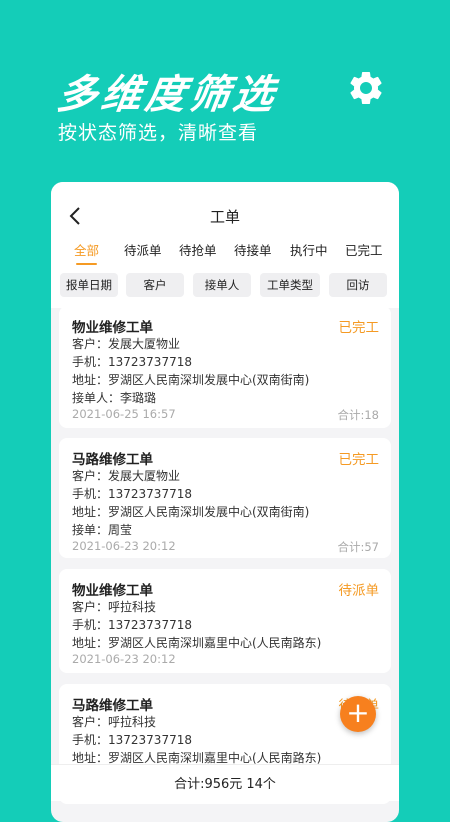 The height and width of the screenshot is (822, 450). Describe the element at coordinates (86, 252) in the screenshot. I see `tab-all: 全部` at that location.